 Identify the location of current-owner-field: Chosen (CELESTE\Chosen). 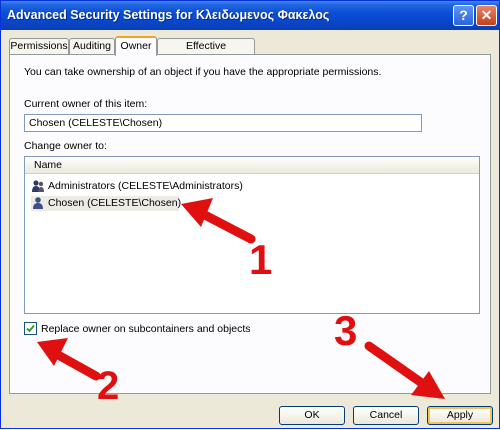
(223, 123).